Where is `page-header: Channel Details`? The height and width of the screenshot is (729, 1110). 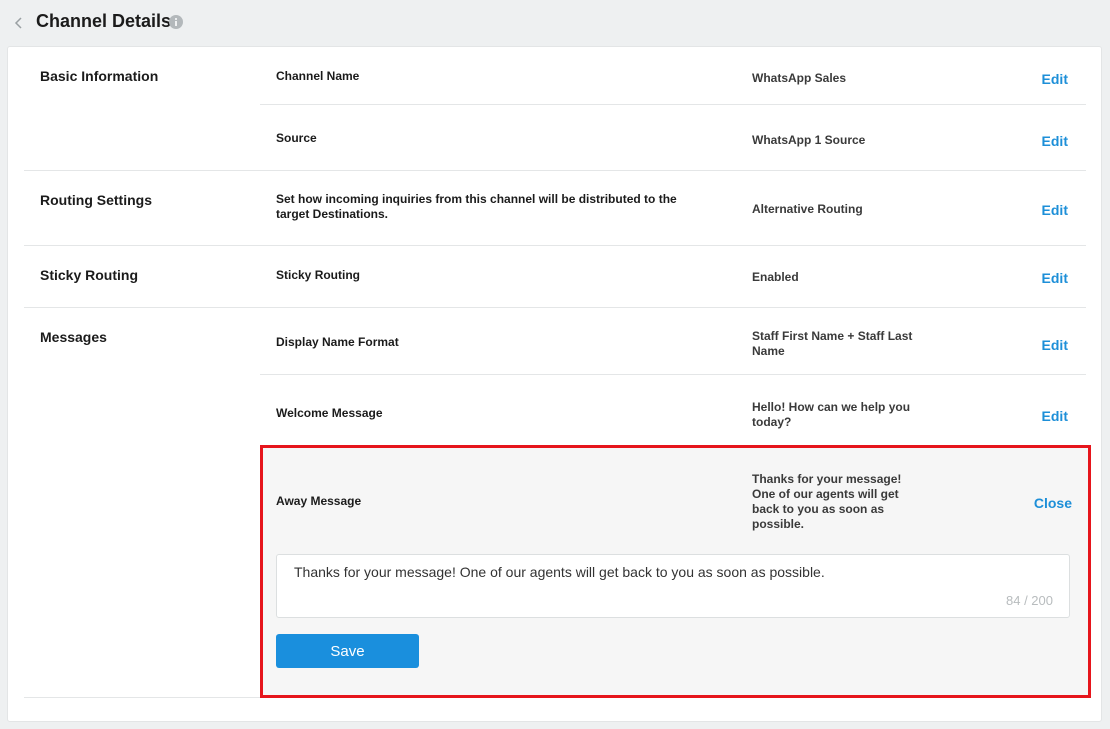
page-header: Channel Details is located at coordinates (555, 23).